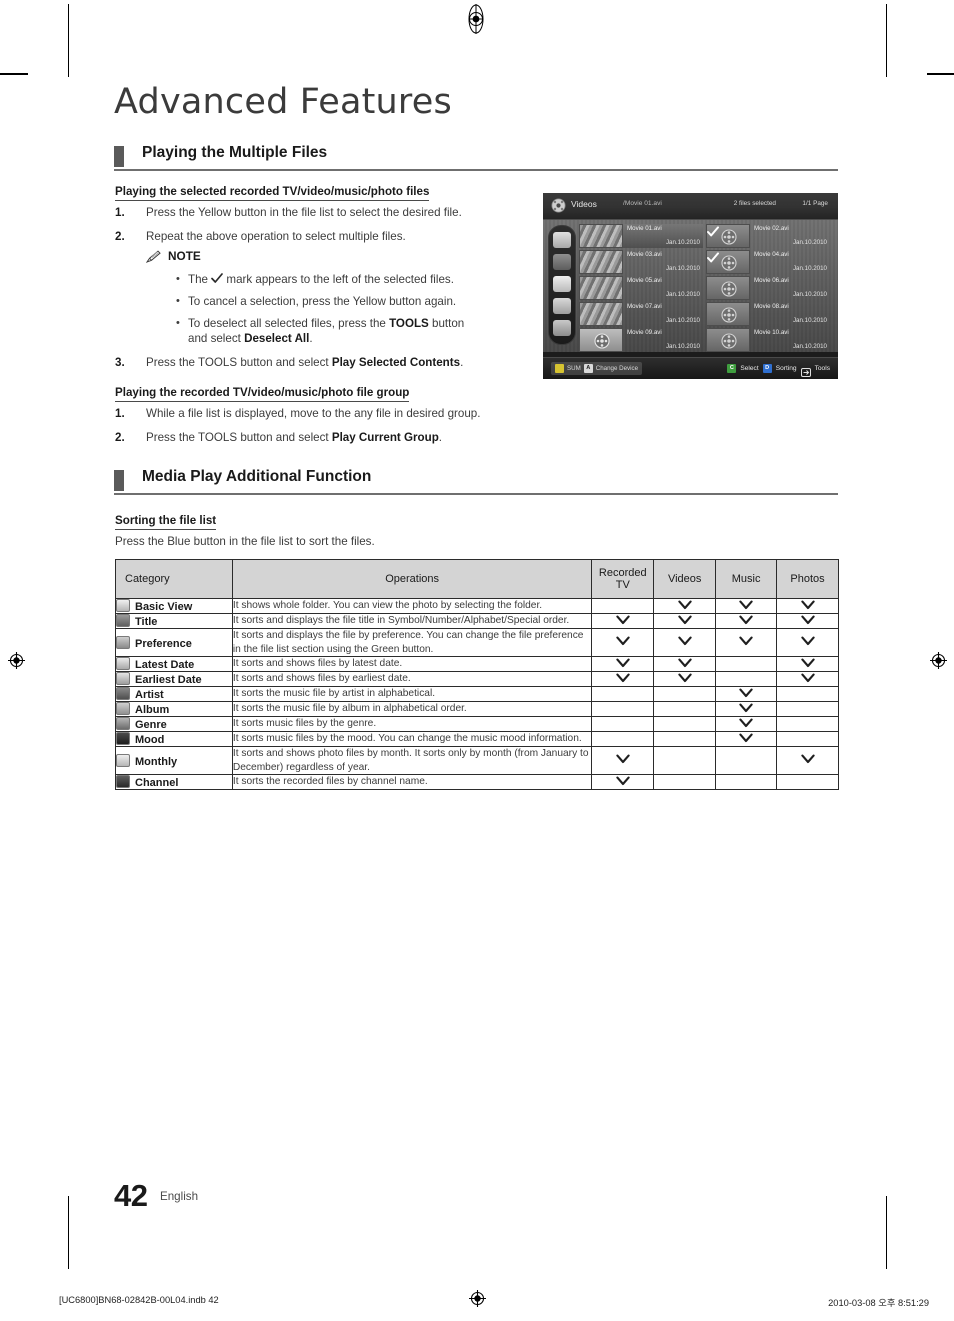 The image size is (954, 1321). I want to click on row-category-label: Genre, so click(151, 725).